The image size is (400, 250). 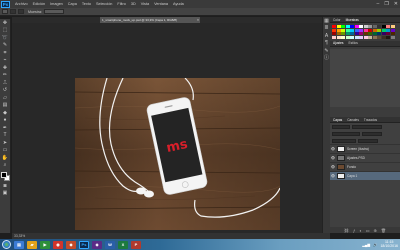 I want to click on layer-row: 👁 Fondo, so click(x=365, y=166).